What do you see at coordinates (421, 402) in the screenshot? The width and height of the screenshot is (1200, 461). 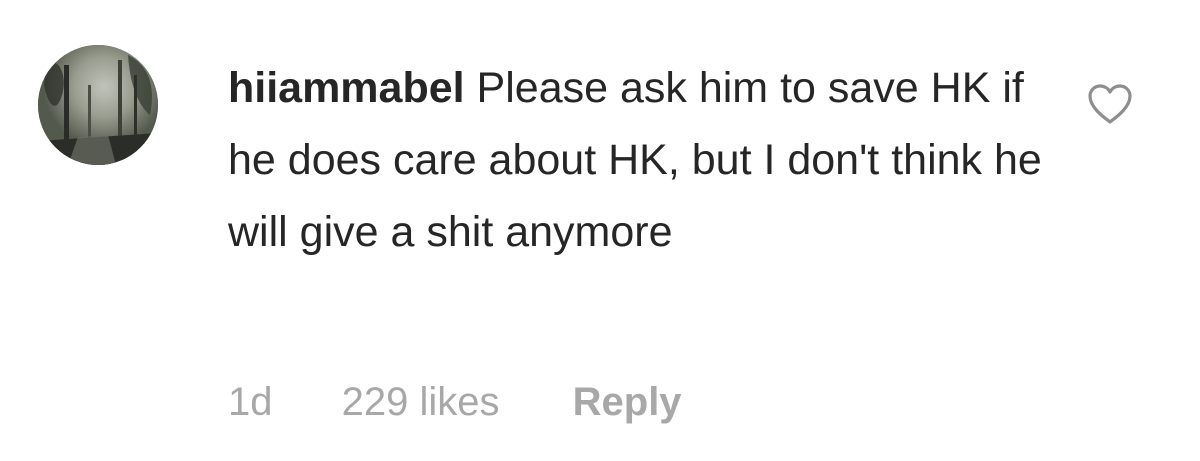 I see `likes-count: 229 likes` at bounding box center [421, 402].